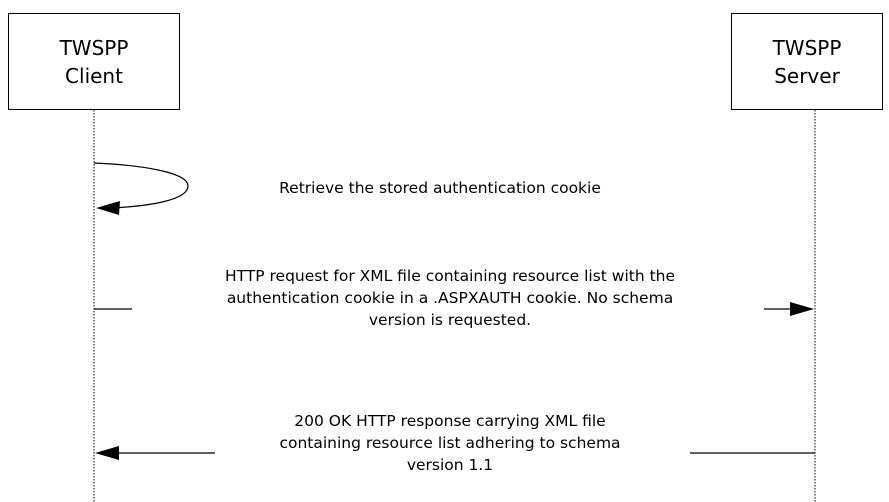 The width and height of the screenshot is (889, 502). Describe the element at coordinates (94, 61) in the screenshot. I see `client-actor-box: TWSPP Client` at that location.